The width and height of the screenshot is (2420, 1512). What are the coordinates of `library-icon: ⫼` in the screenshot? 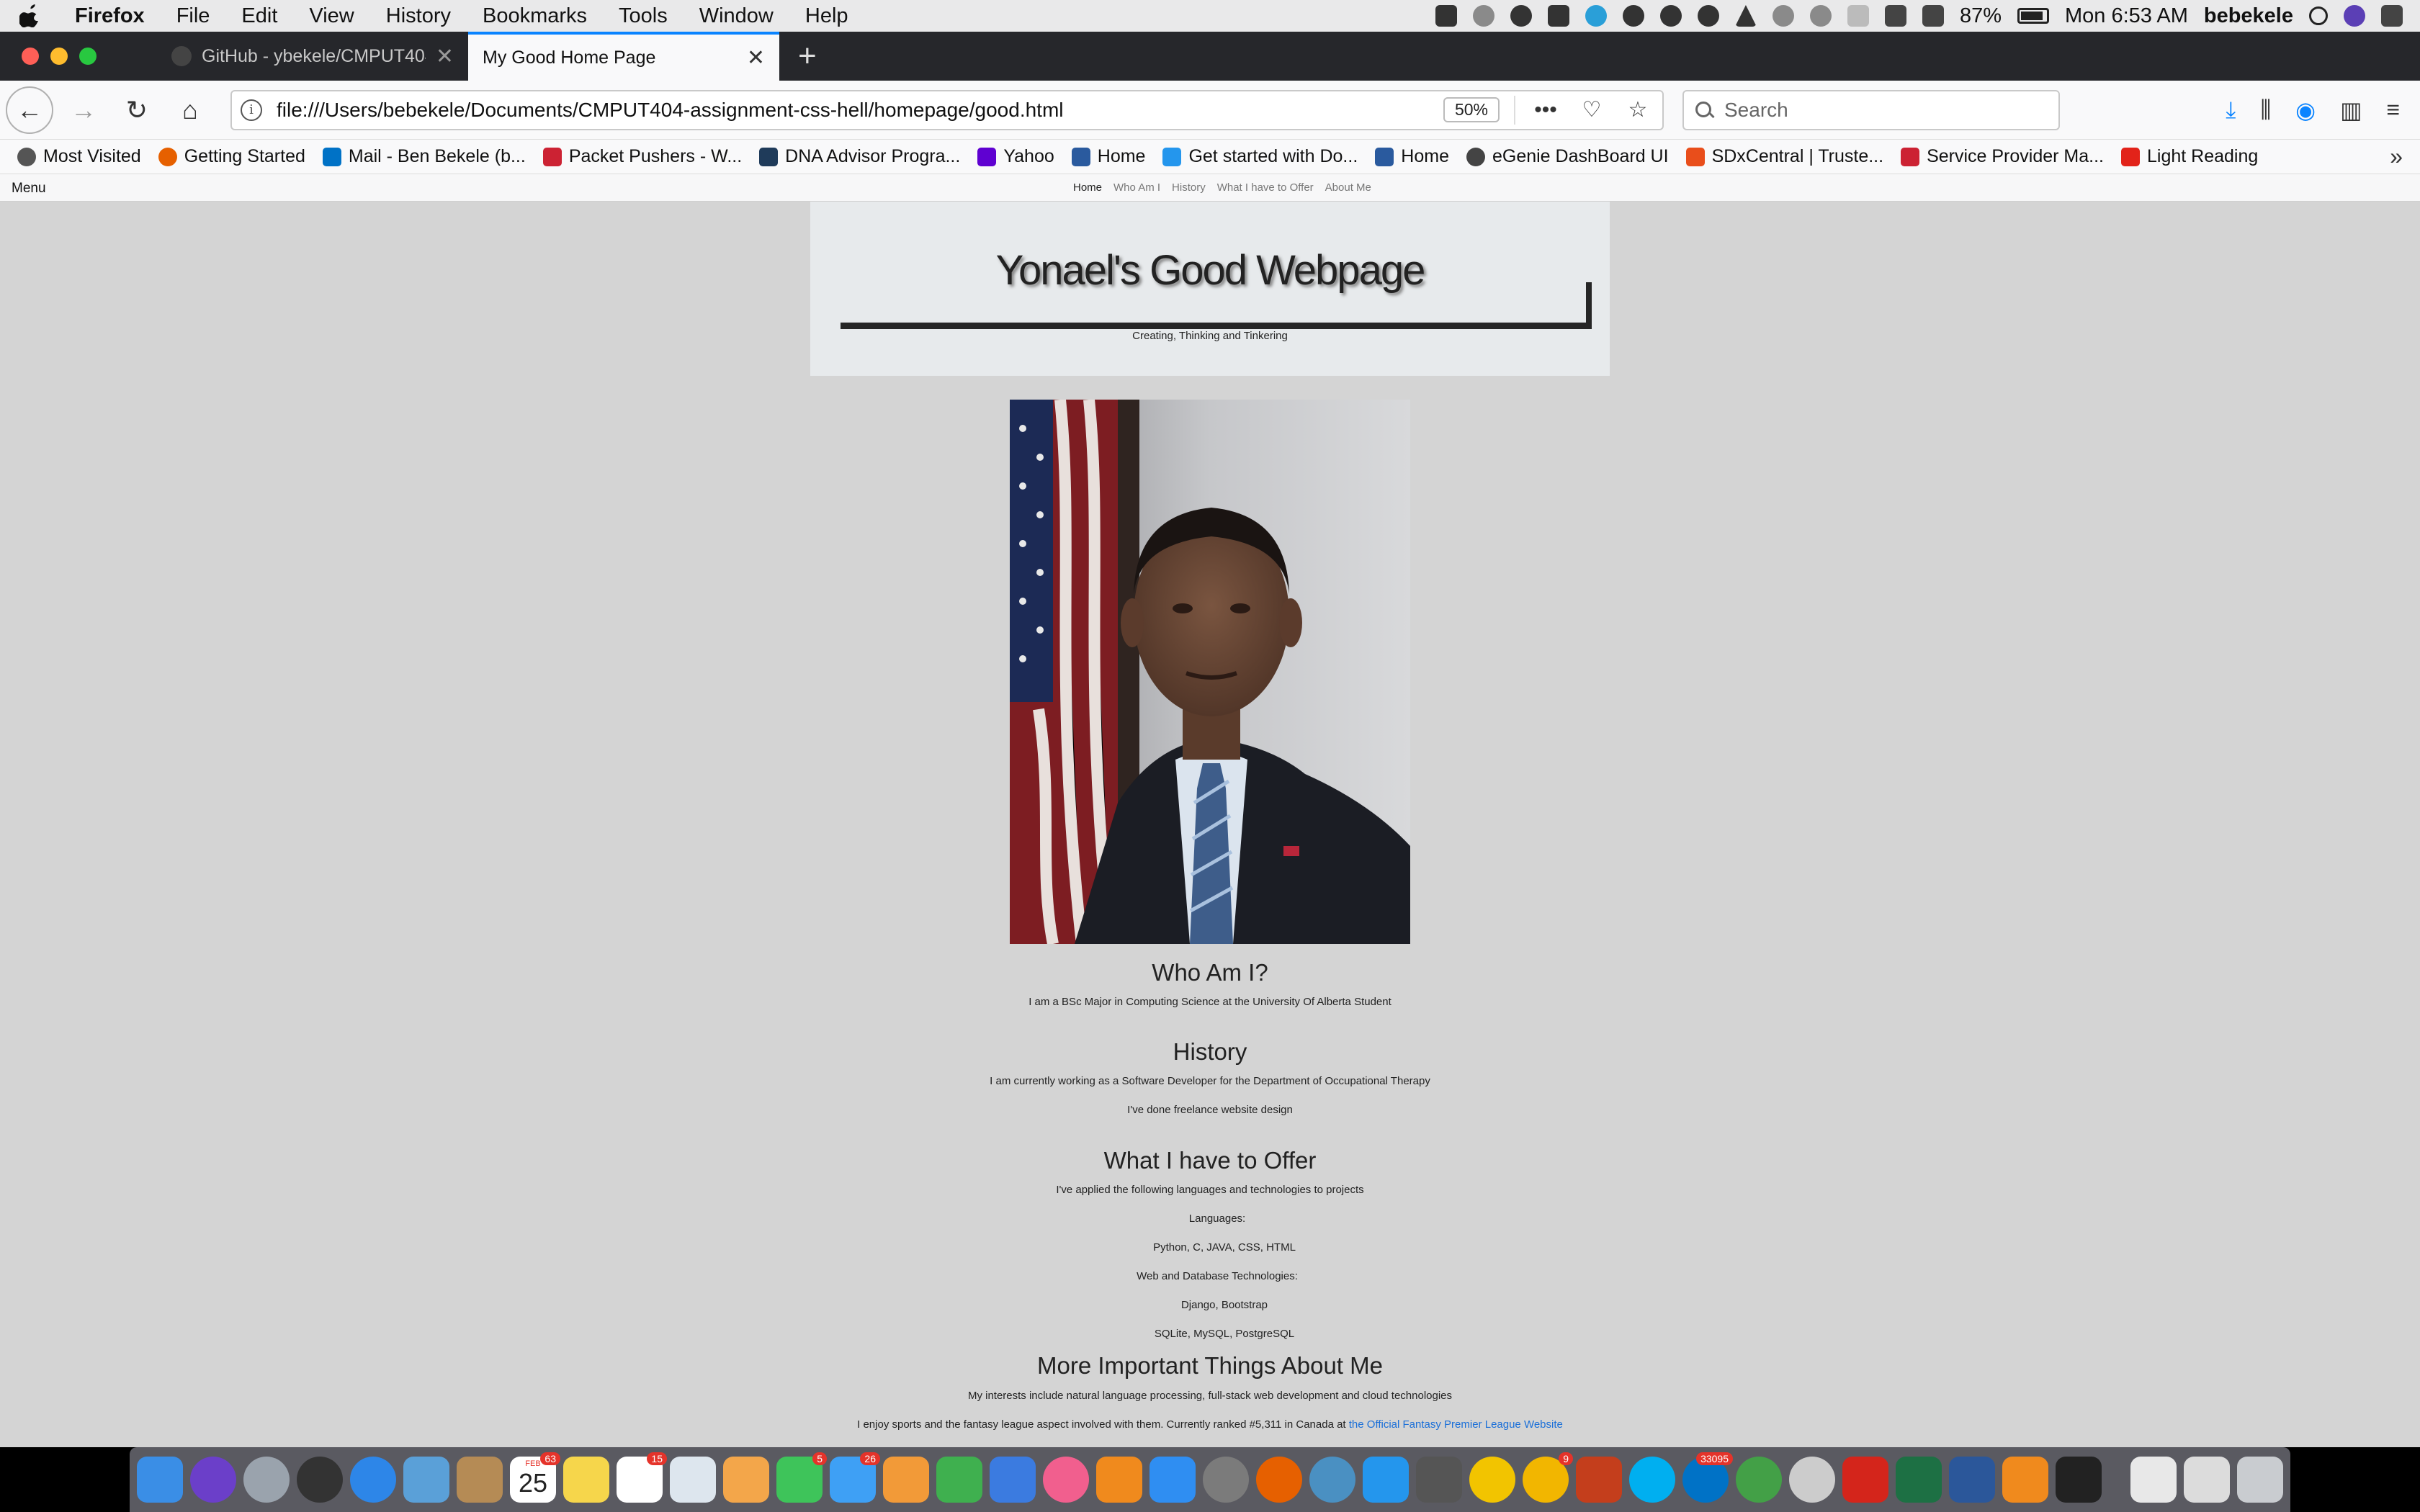 It's located at (2265, 110).